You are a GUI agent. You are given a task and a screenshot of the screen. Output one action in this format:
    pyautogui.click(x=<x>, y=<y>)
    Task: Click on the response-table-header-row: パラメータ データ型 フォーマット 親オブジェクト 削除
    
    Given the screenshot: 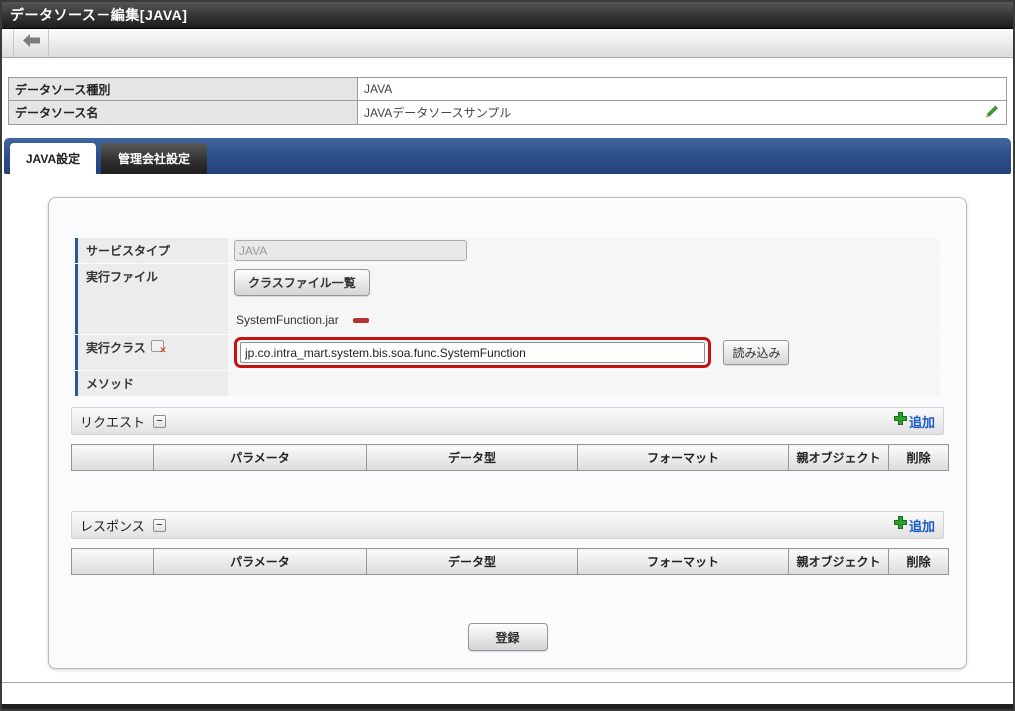 What is the action you would take?
    pyautogui.click(x=510, y=561)
    